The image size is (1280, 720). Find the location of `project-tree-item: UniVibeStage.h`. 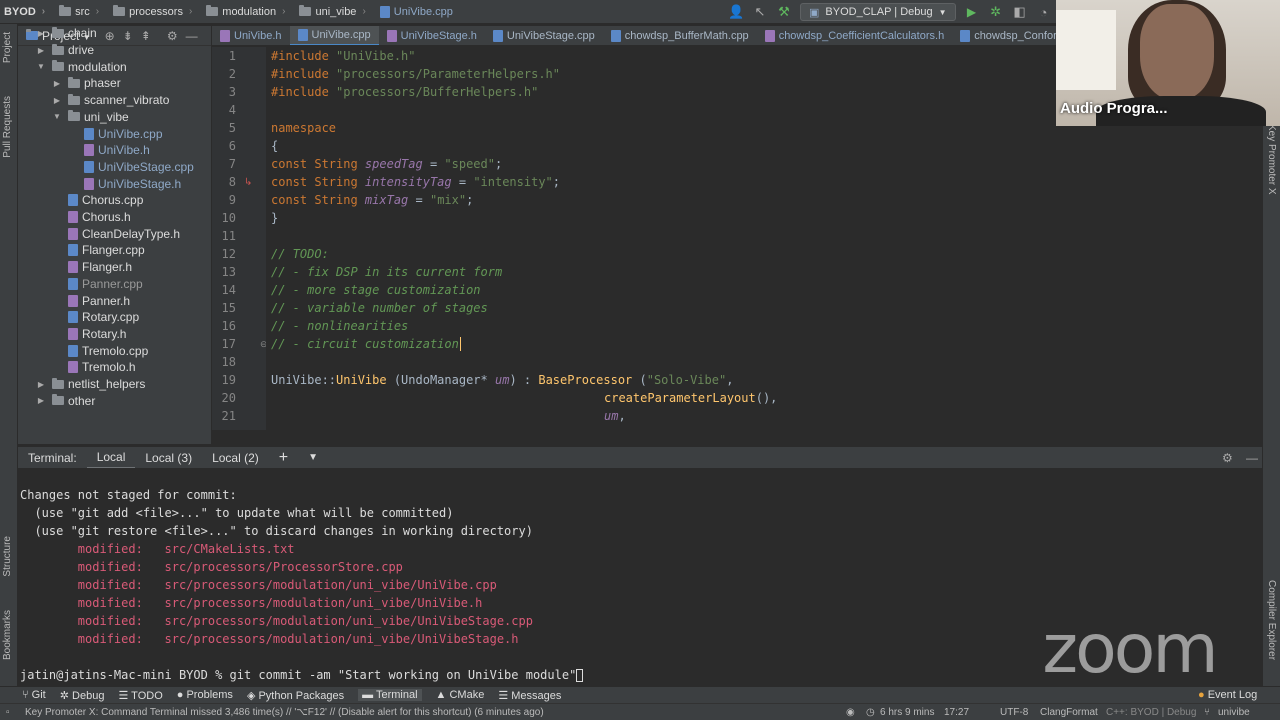

project-tree-item: UniVibeStage.h is located at coordinates (124, 183).